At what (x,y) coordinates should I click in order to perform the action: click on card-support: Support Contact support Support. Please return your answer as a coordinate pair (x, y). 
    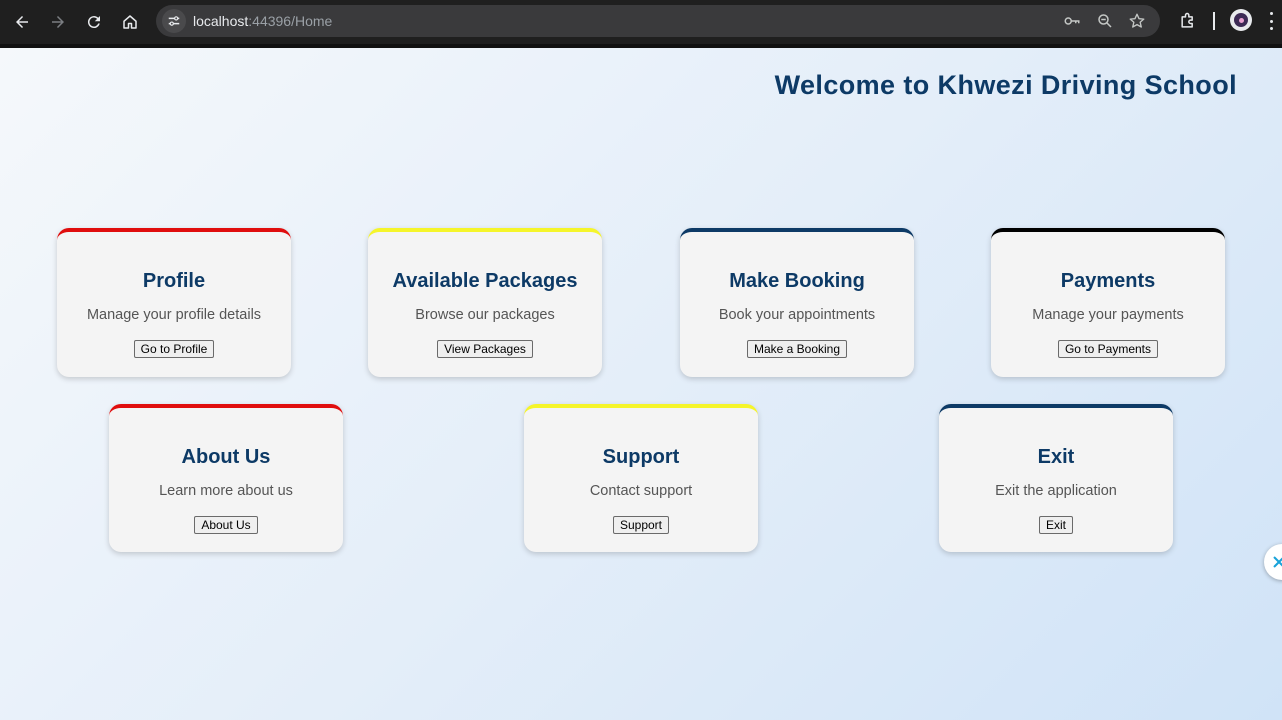
    Looking at the image, I should click on (641, 478).